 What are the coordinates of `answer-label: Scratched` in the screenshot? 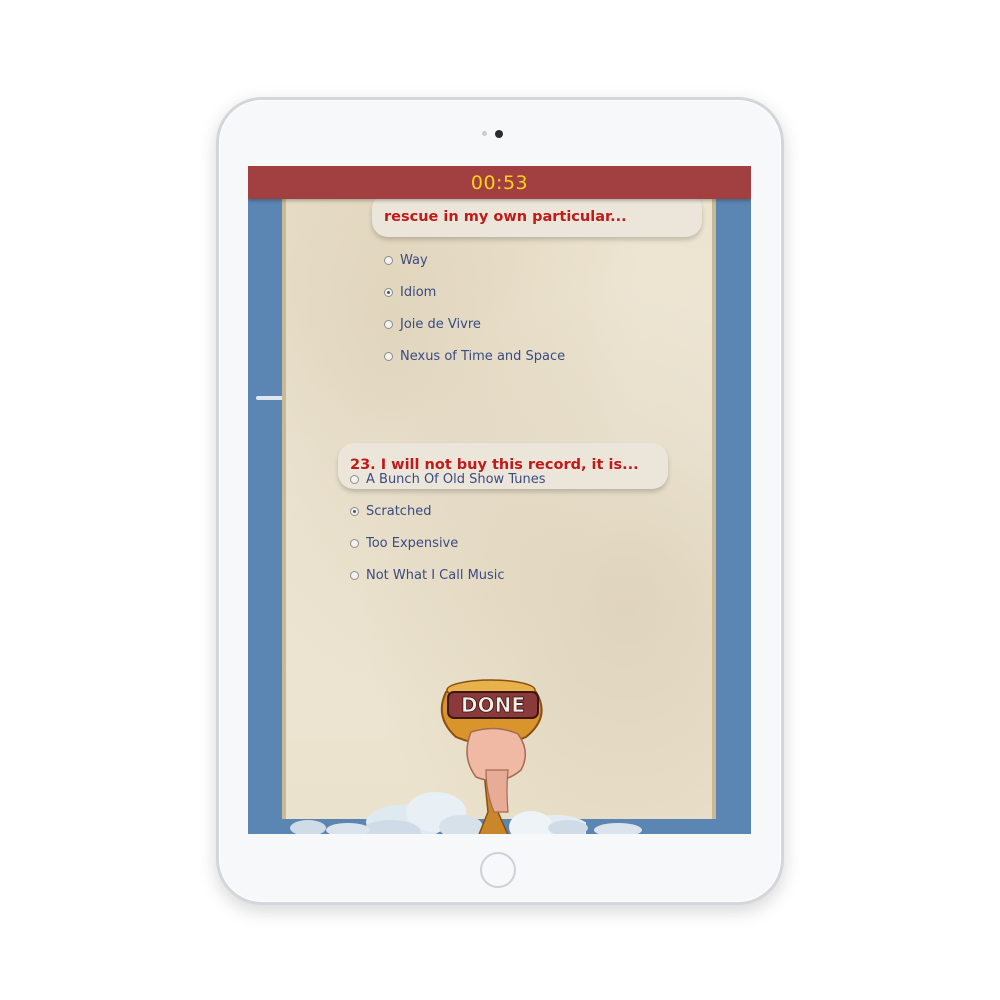 It's located at (399, 511).